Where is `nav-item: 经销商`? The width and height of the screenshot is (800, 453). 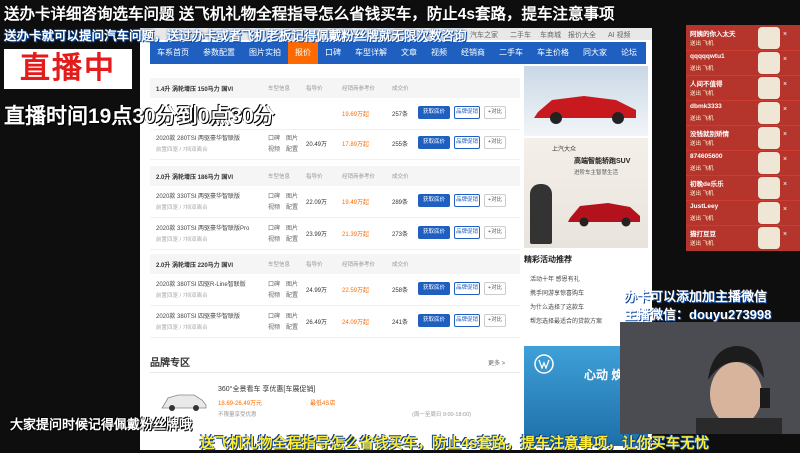 nav-item: 经销商 is located at coordinates (473, 53).